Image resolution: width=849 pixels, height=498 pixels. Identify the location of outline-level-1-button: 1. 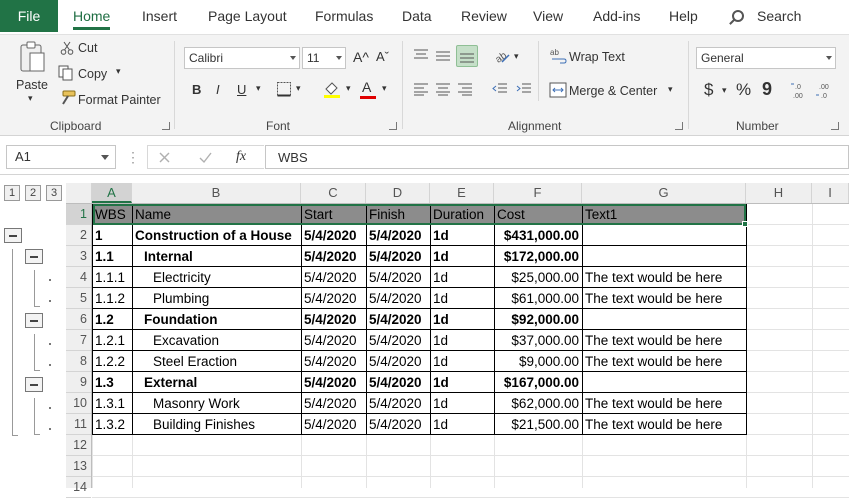
(12, 193).